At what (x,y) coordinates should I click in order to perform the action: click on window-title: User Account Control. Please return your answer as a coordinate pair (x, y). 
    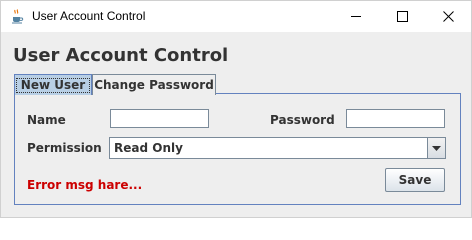
    Looking at the image, I should click on (89, 16).